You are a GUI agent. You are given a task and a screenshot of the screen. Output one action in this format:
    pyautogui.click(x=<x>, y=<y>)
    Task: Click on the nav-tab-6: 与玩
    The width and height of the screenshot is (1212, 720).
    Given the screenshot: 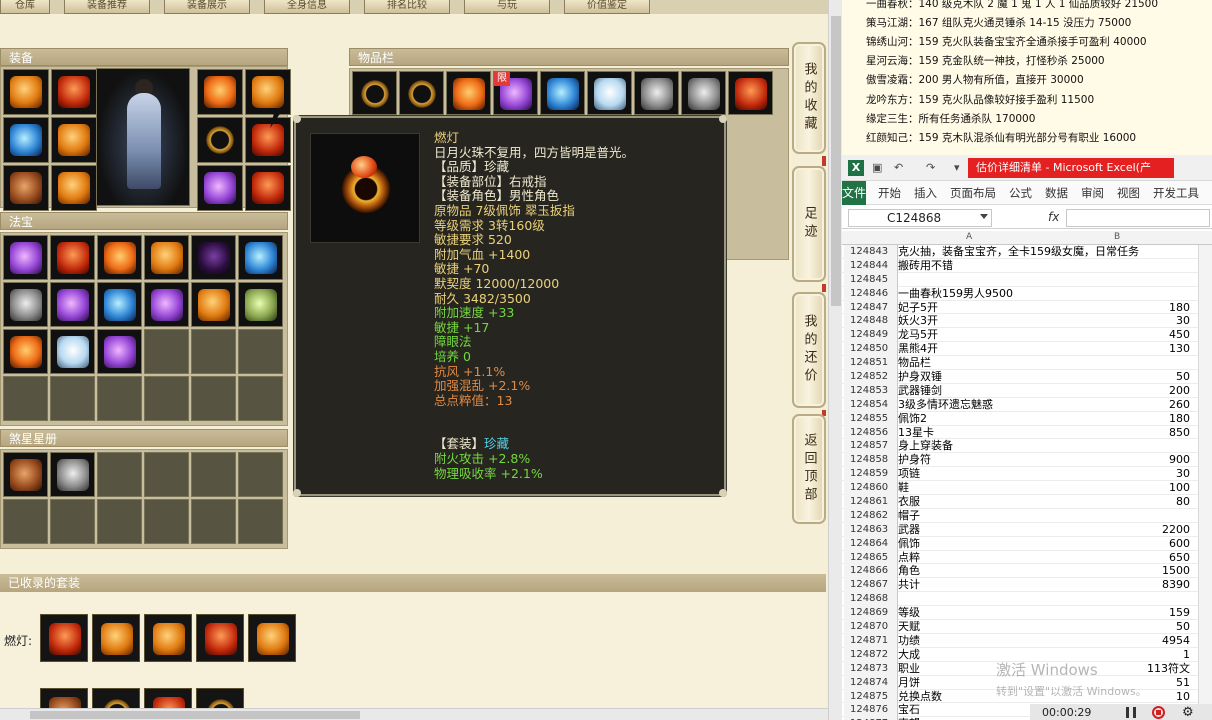 What is the action you would take?
    pyautogui.click(x=507, y=7)
    